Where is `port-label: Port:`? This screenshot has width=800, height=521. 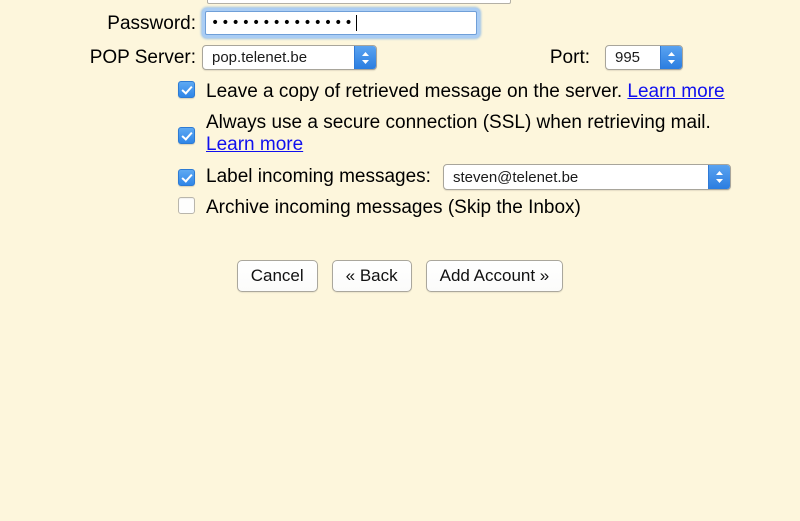
port-label: Port: is located at coordinates (569, 57).